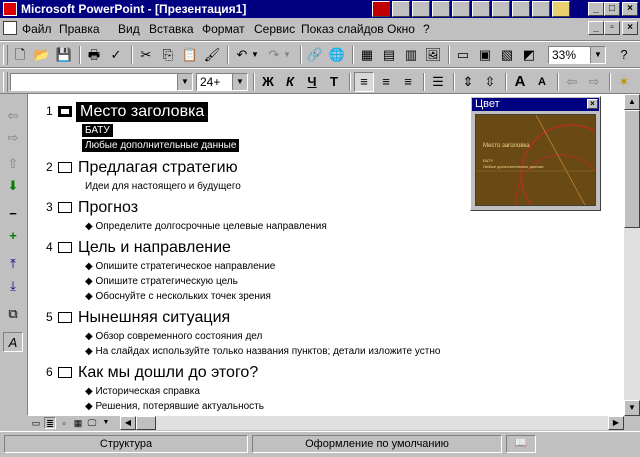 The height and width of the screenshot is (457, 640). I want to click on office-shortcut-icon, so click(381, 9).